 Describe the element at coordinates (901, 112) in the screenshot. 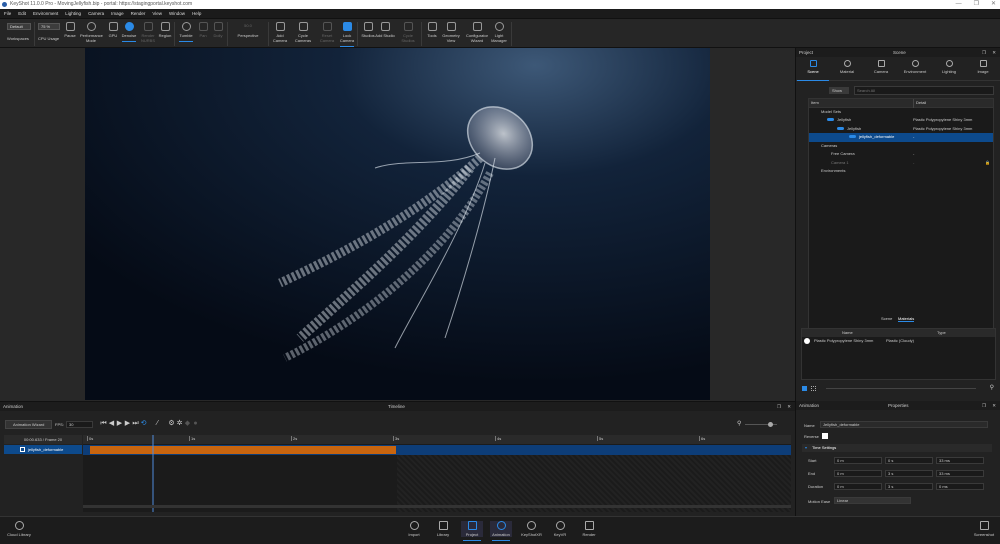

I see `tree-row: Model Sets` at that location.